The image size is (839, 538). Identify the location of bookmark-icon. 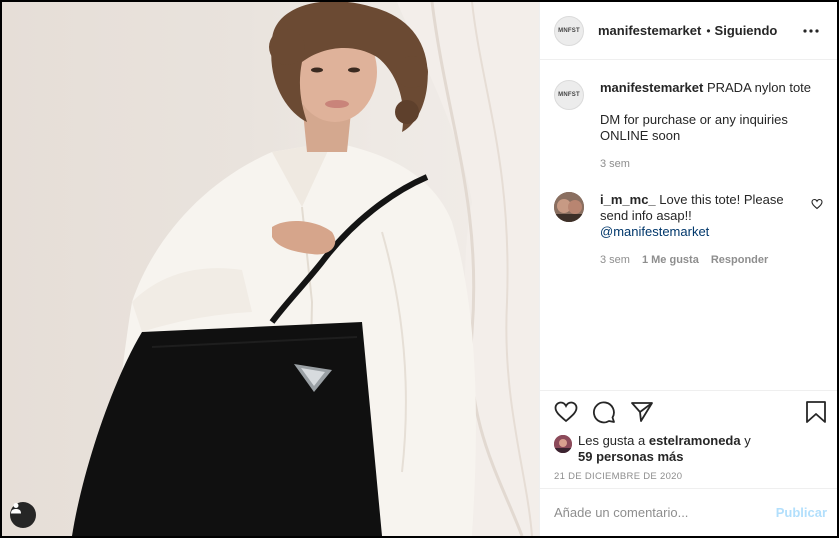
(816, 412).